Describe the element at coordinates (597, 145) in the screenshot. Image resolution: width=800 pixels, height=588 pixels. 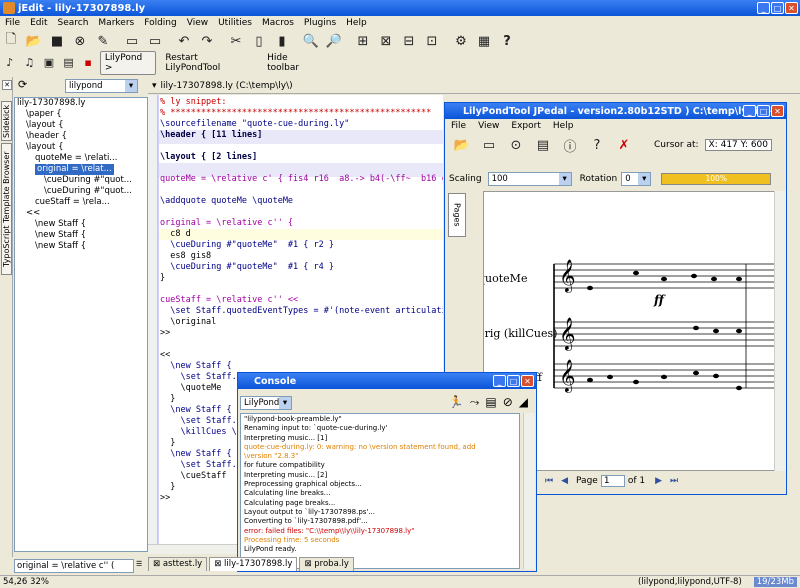
I see `help-pdf-icon: ?` at that location.